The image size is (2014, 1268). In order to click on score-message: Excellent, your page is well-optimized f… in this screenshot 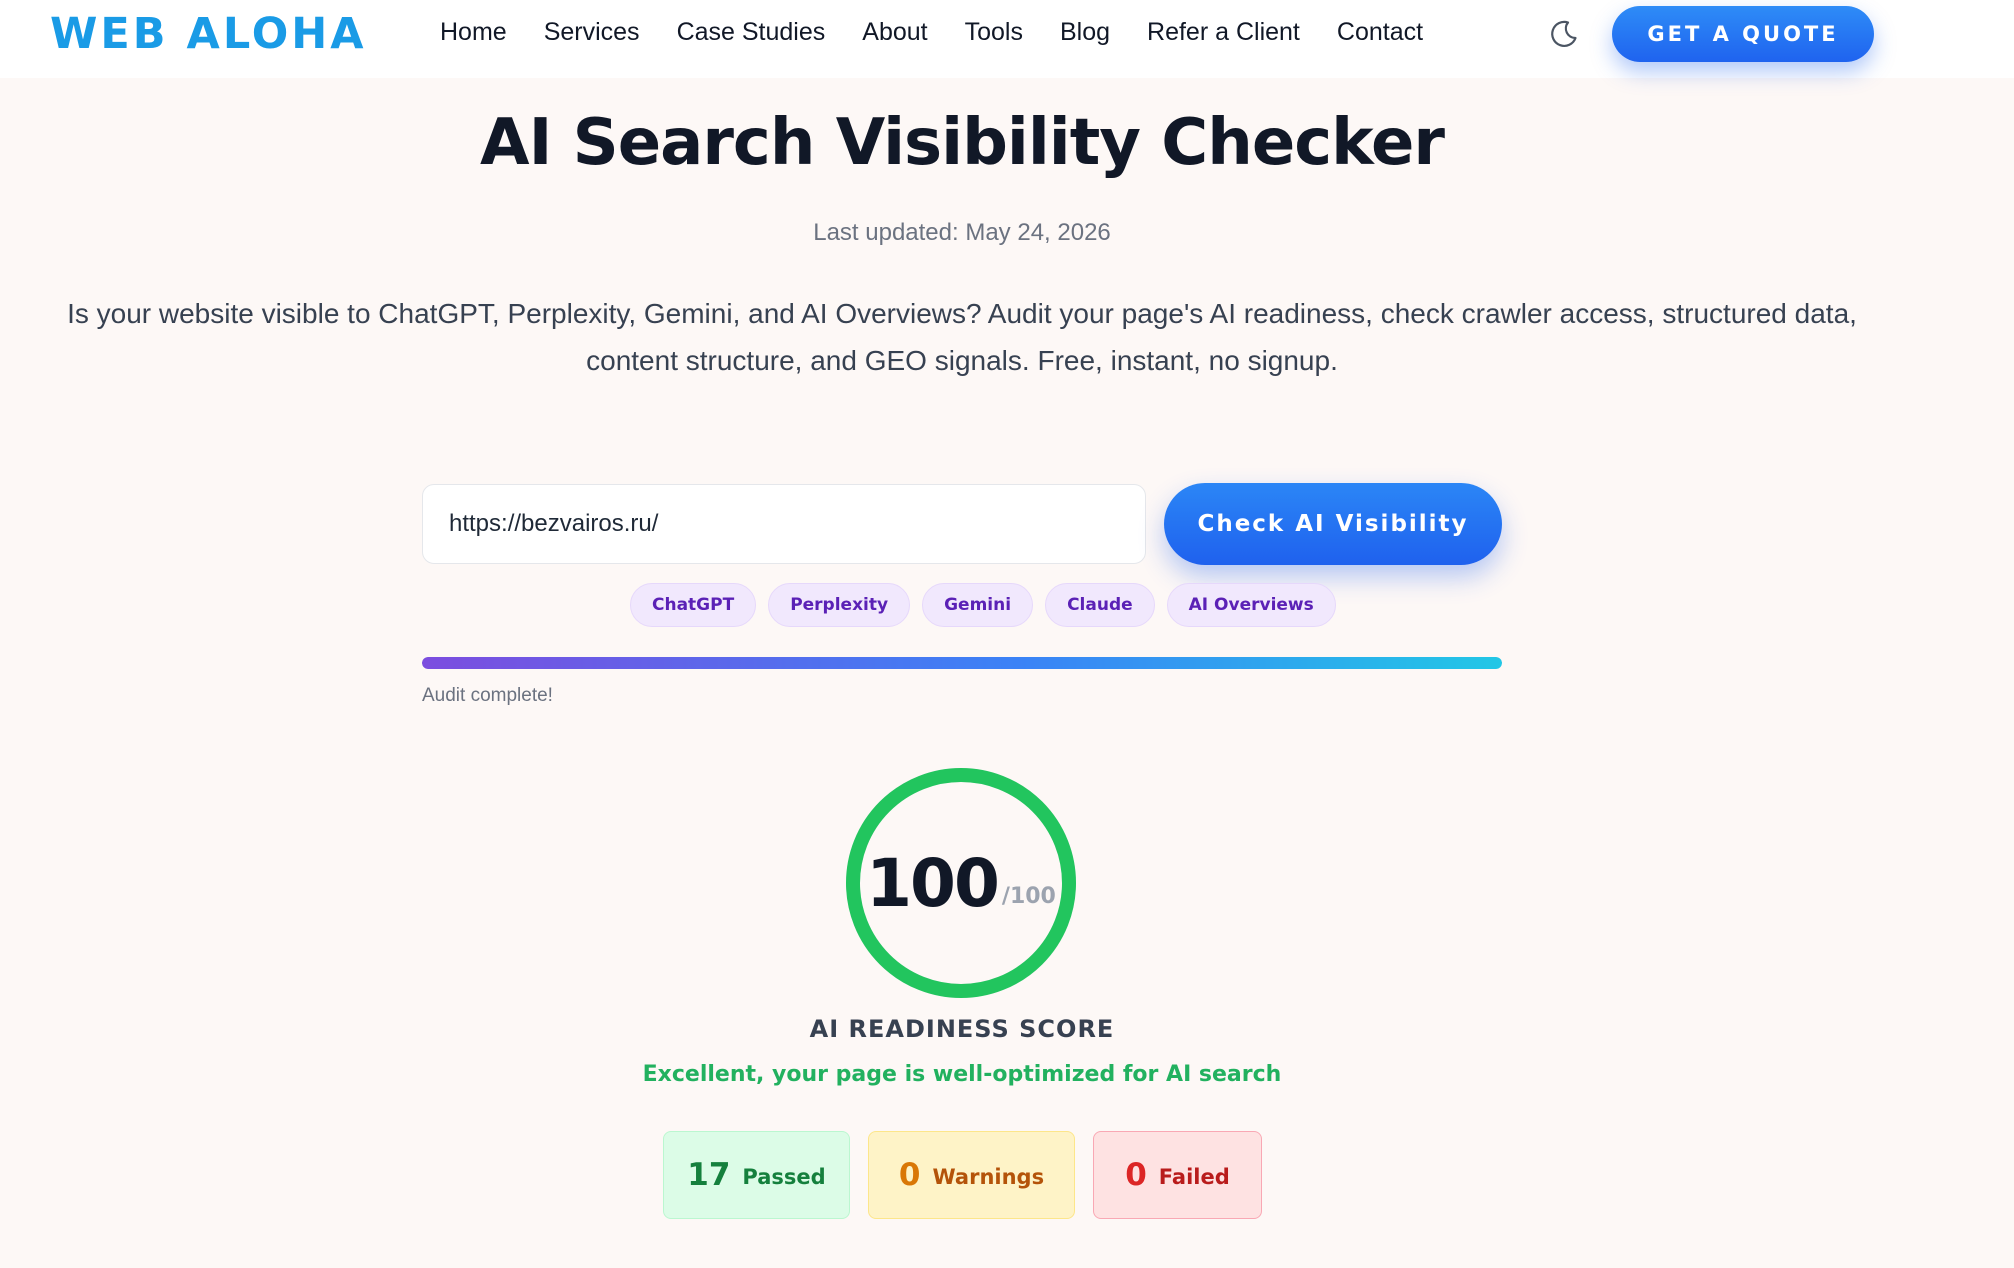, I will do `click(962, 1074)`.